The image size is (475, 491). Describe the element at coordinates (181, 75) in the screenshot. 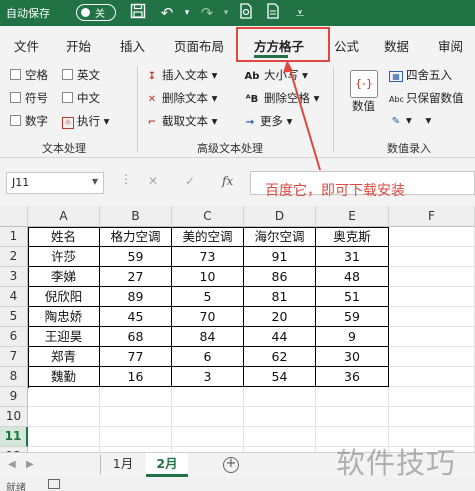

I see `insert-text-button: ↧ 插入文本 ▾` at that location.